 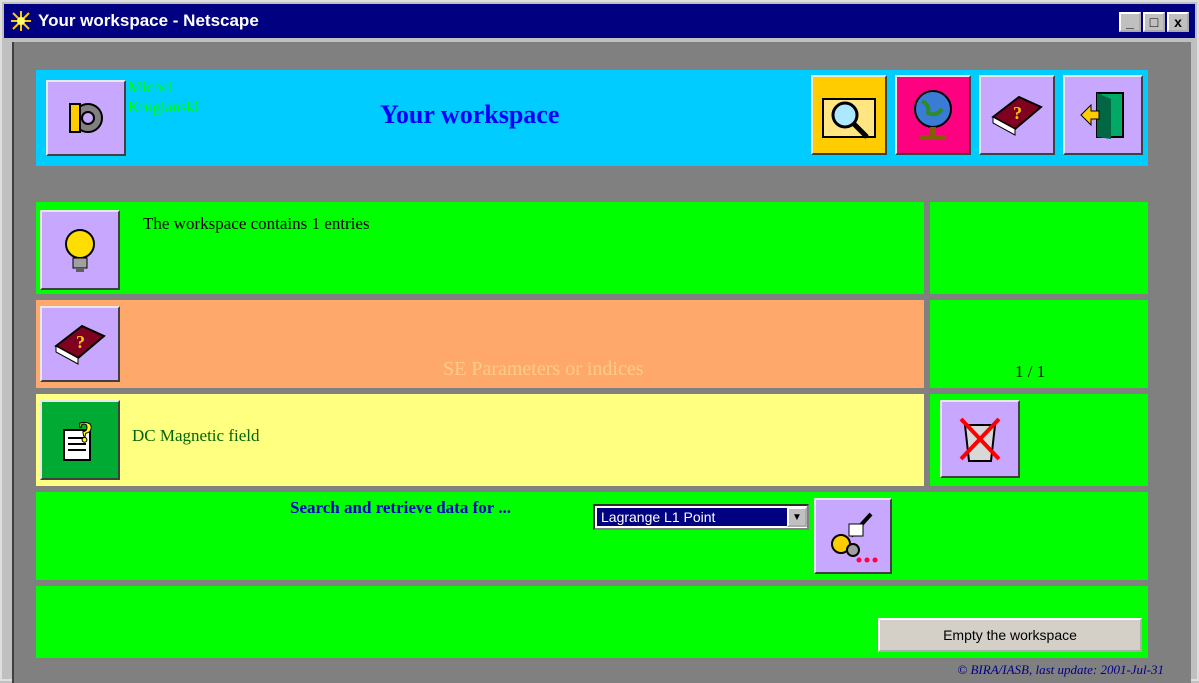 I want to click on trash-delete-icon, so click(x=980, y=439).